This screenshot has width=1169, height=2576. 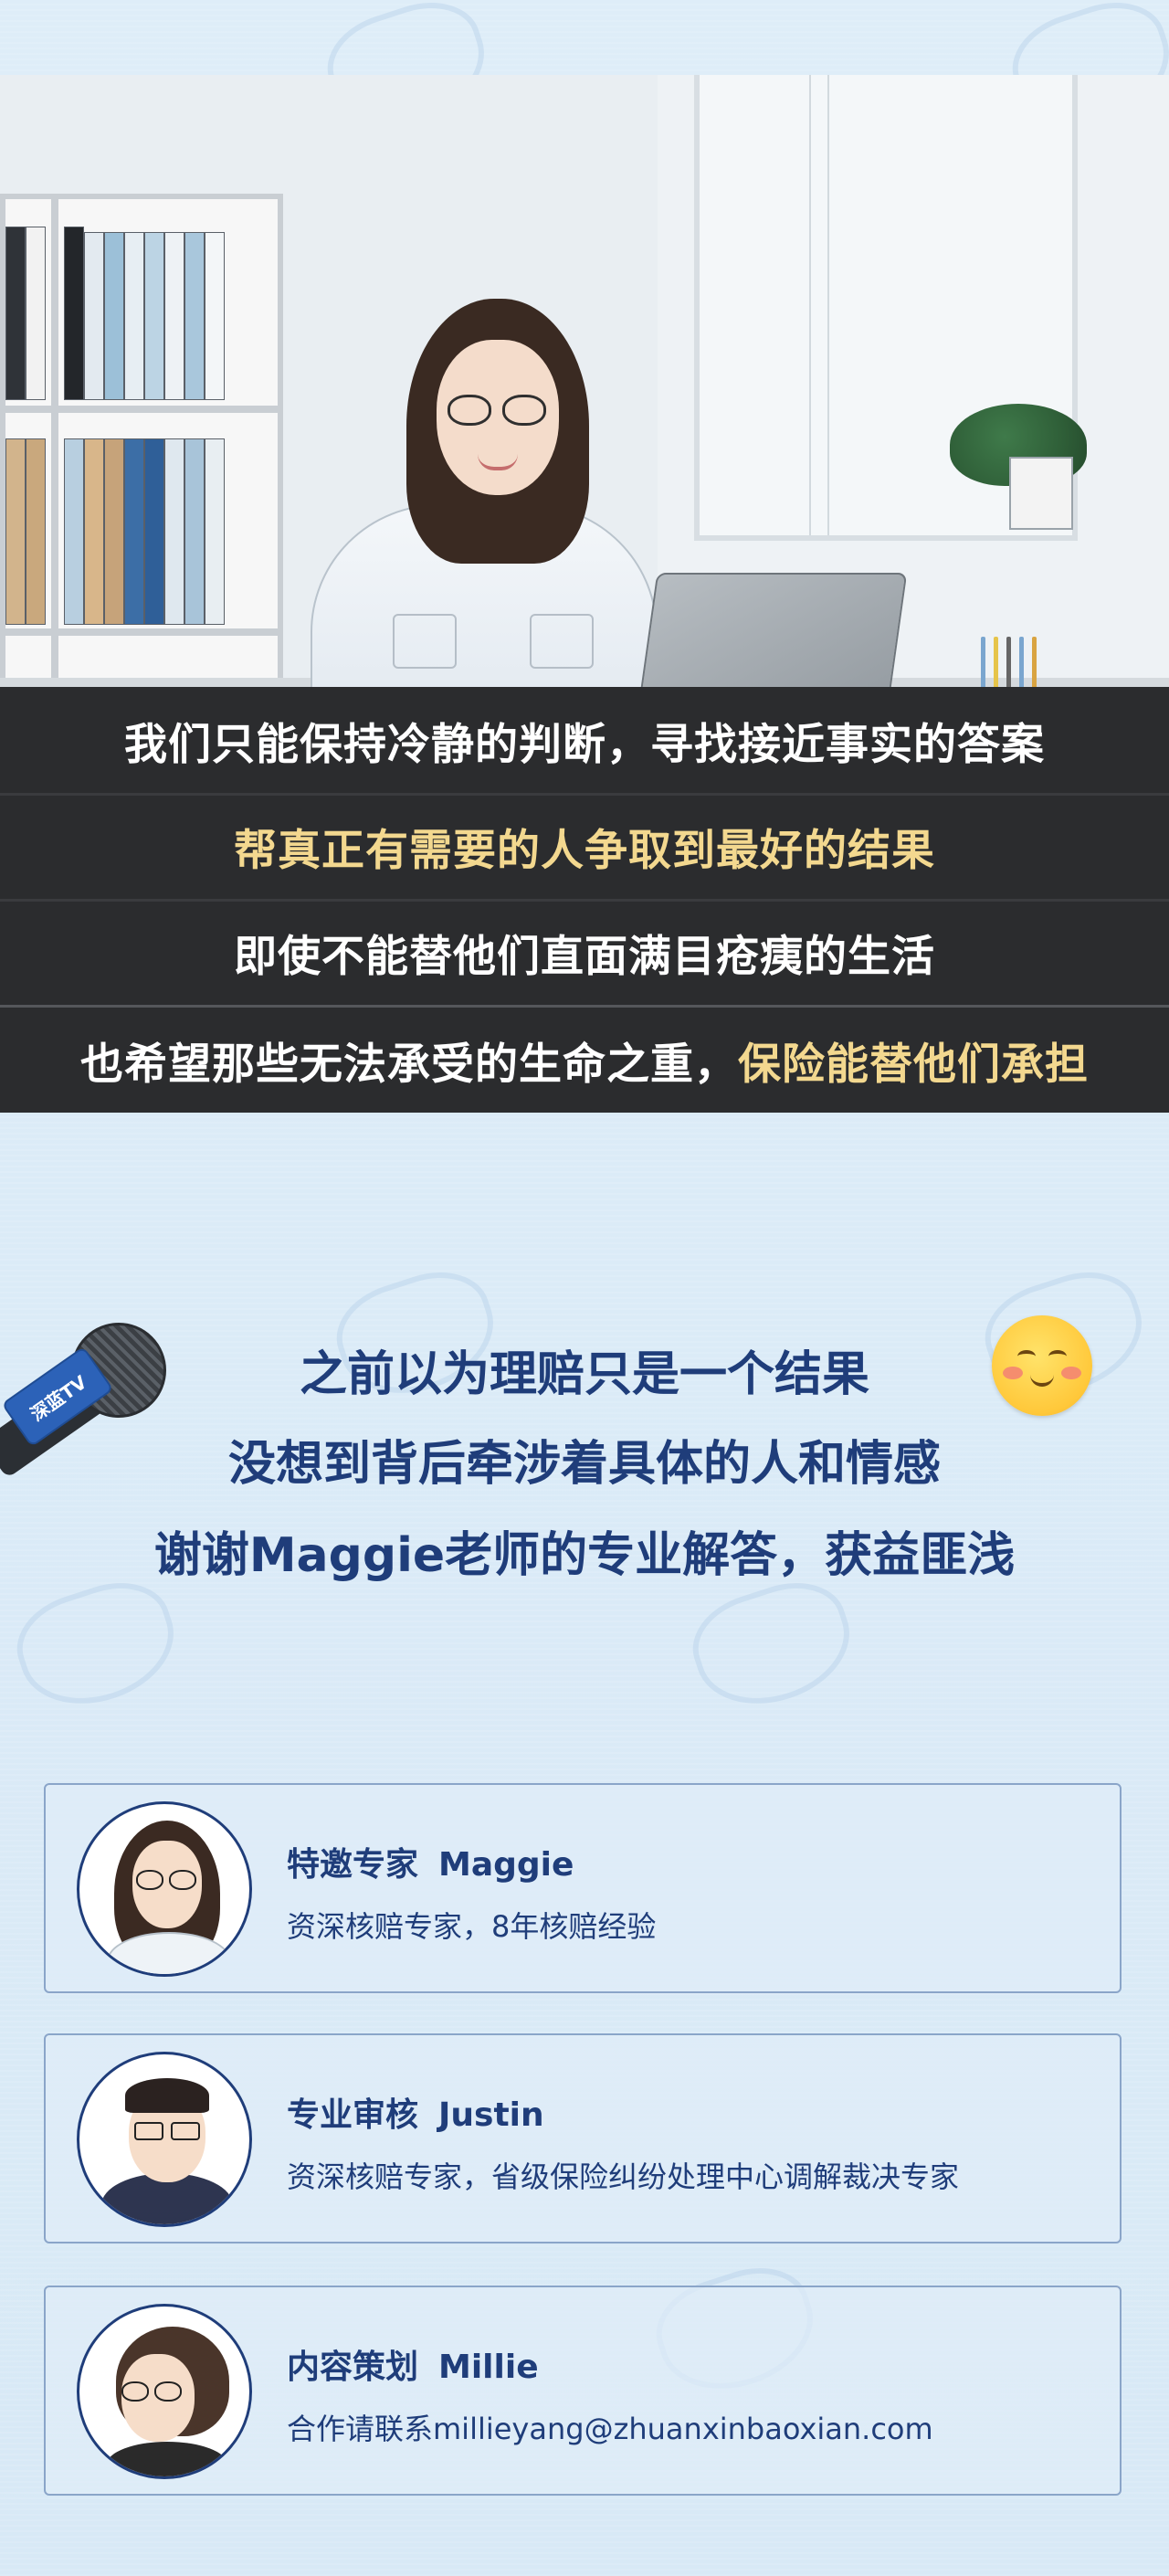 I want to click on subtitle-line: 即使不能替他们直面满目疮痍的生活, so click(x=584, y=952).